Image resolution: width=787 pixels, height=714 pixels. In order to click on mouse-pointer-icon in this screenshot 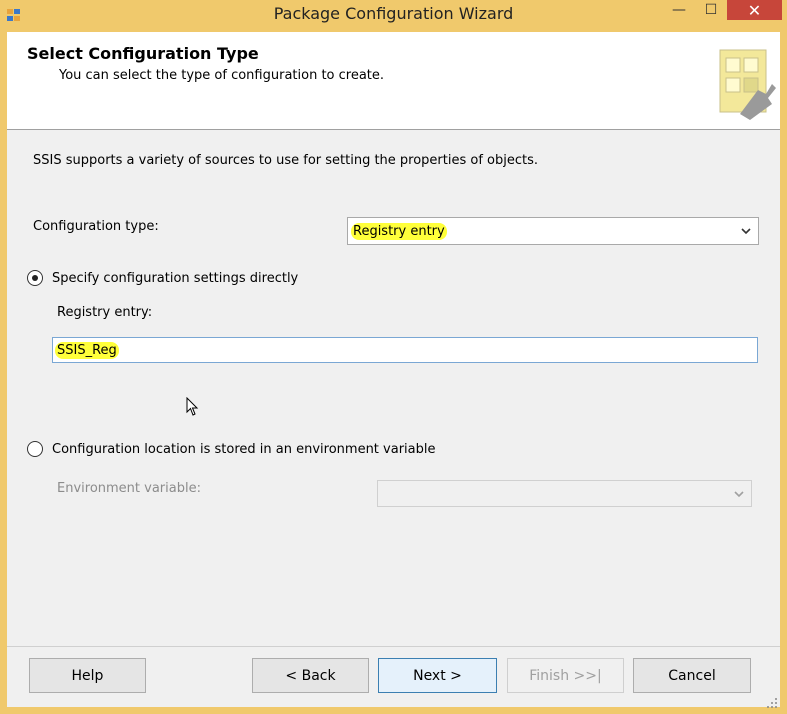, I will do `click(192, 406)`.